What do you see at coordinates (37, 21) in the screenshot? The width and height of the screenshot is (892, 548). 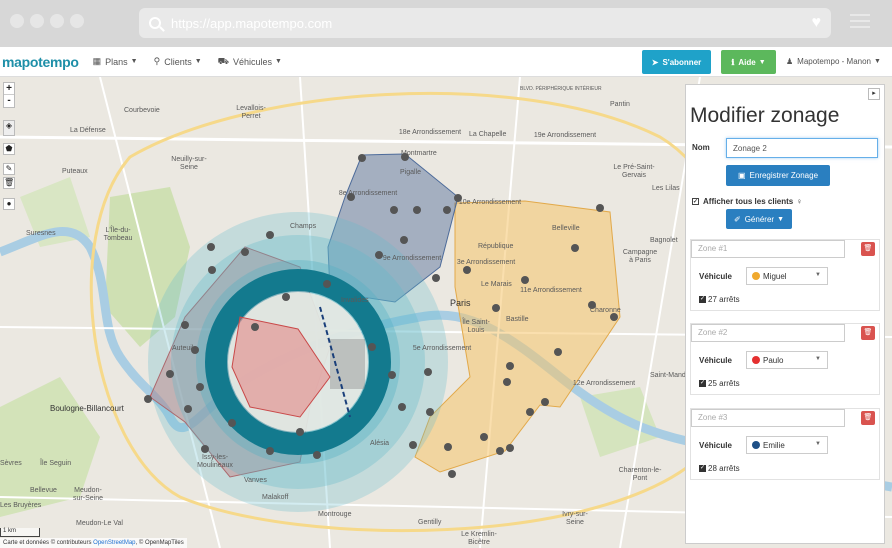 I see `minimize-window-button` at bounding box center [37, 21].